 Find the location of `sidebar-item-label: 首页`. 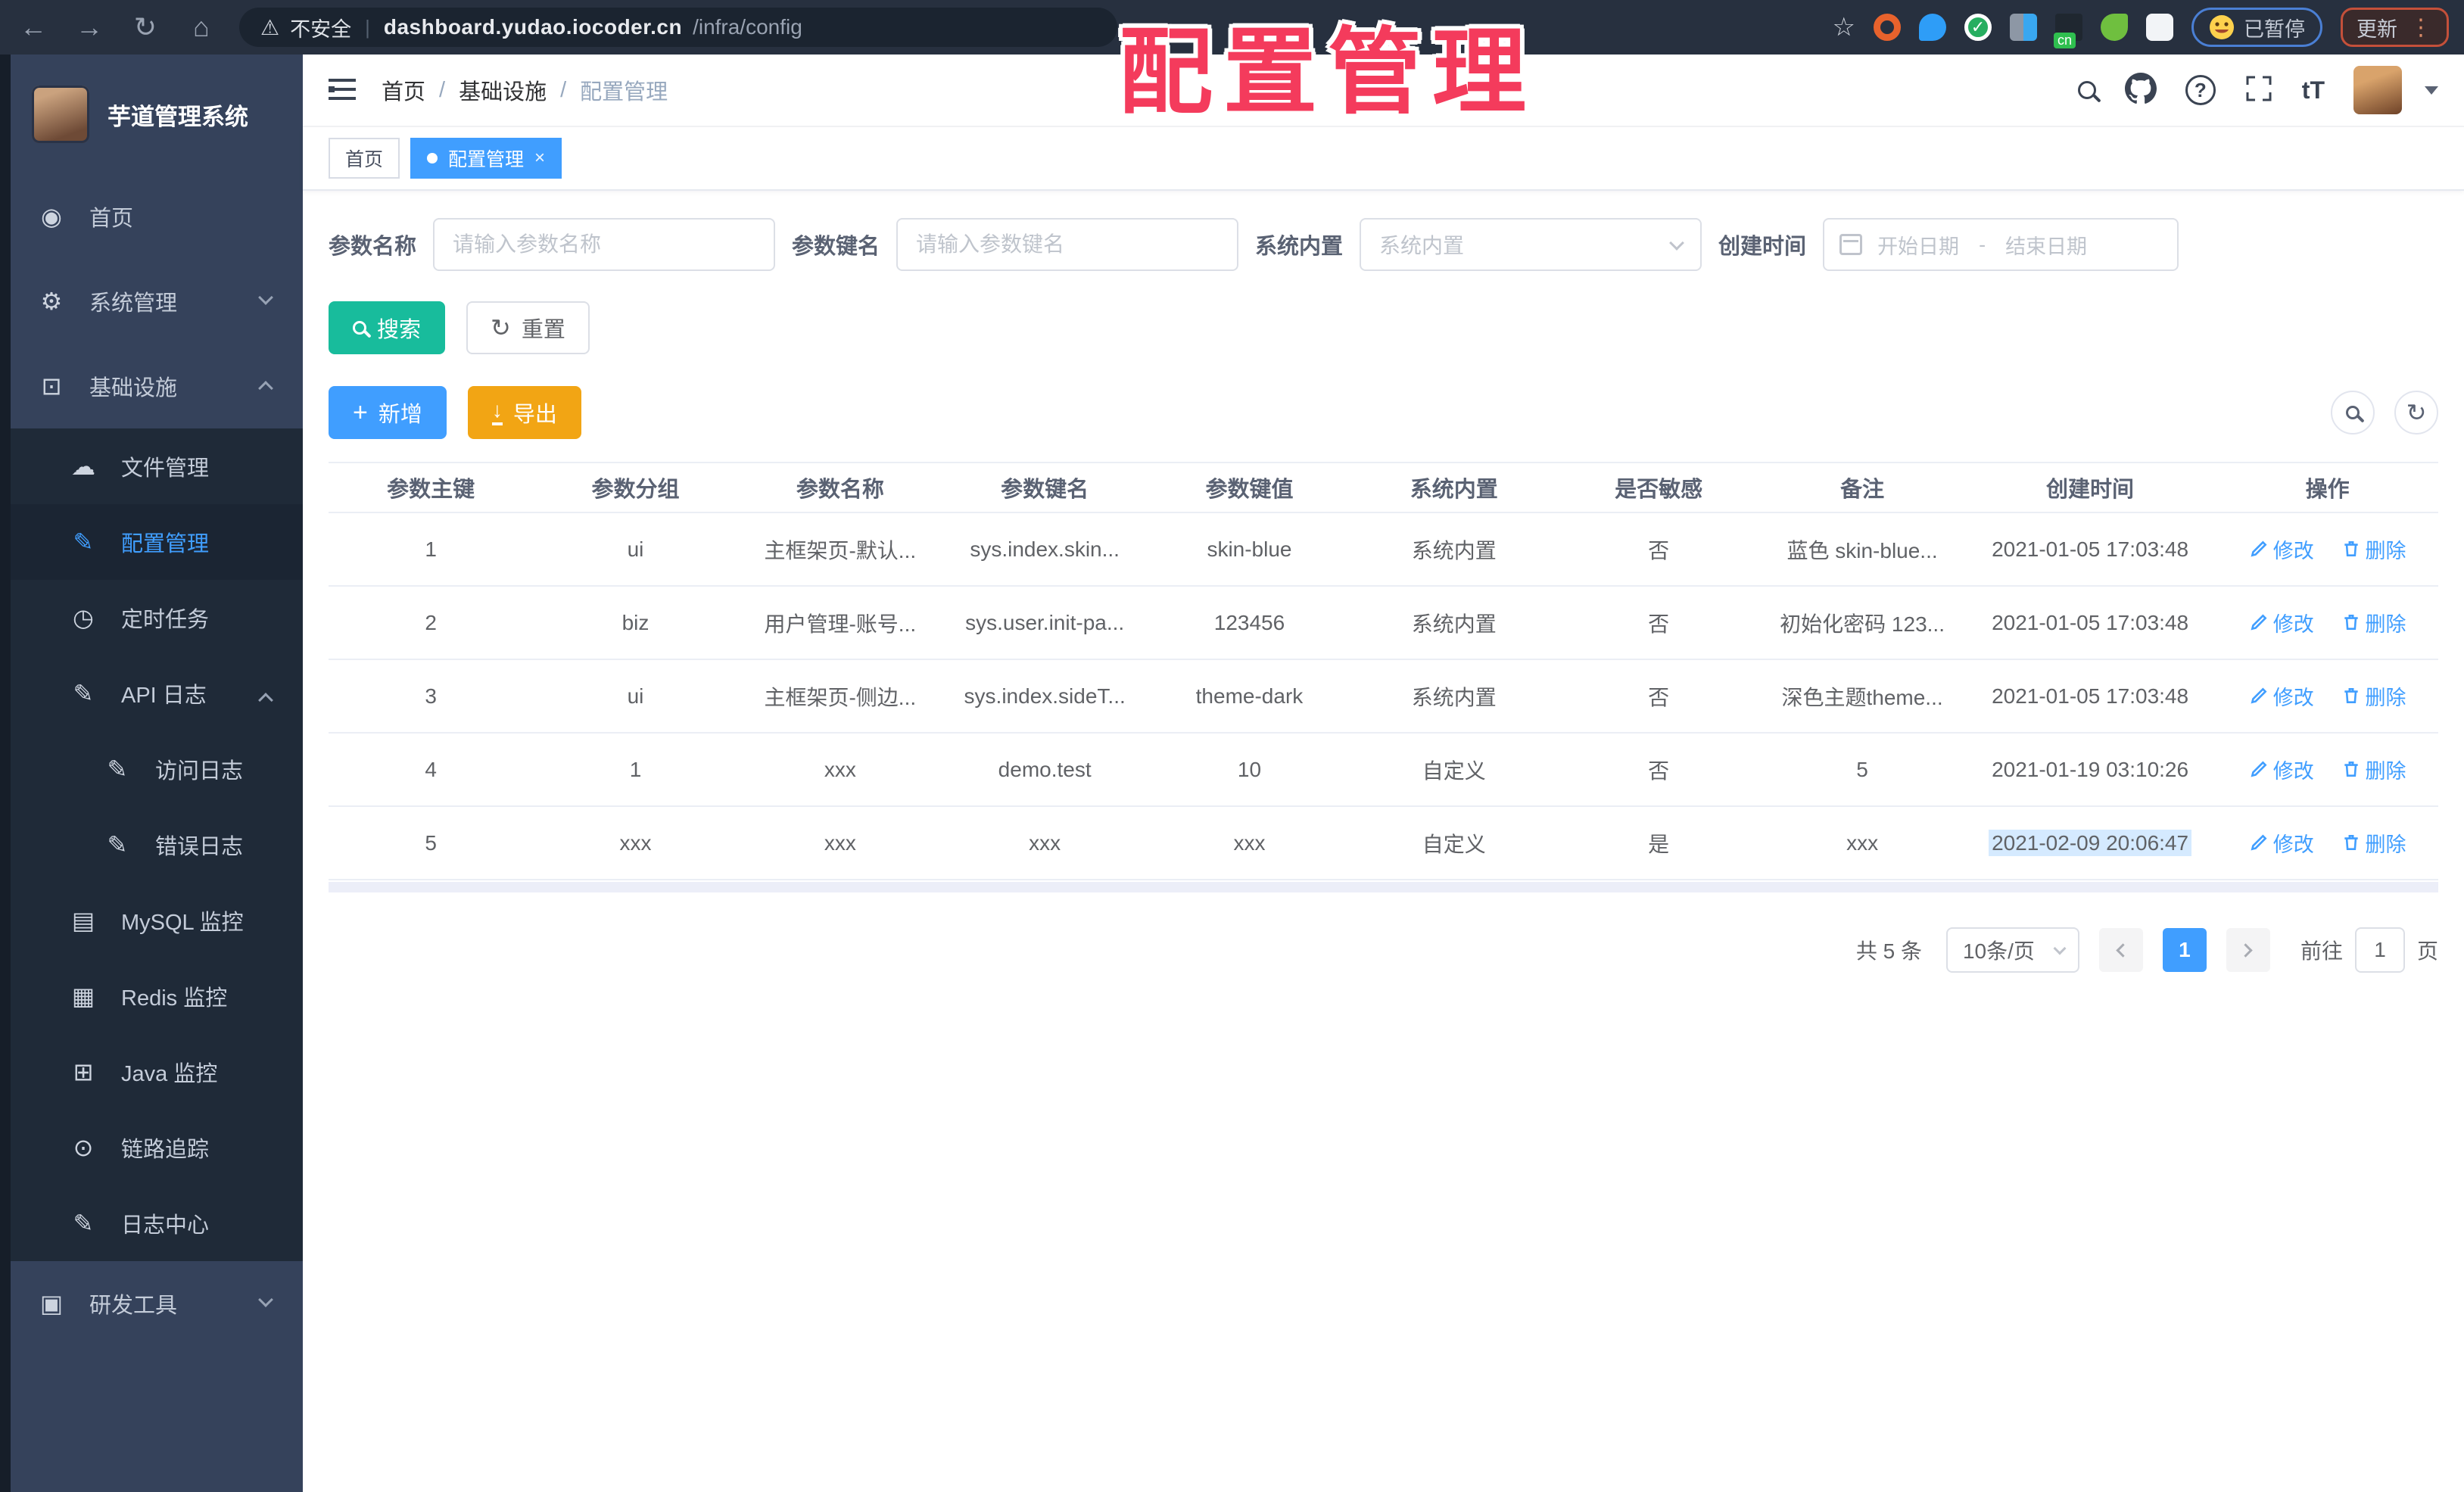

sidebar-item-label: 首页 is located at coordinates (111, 219).